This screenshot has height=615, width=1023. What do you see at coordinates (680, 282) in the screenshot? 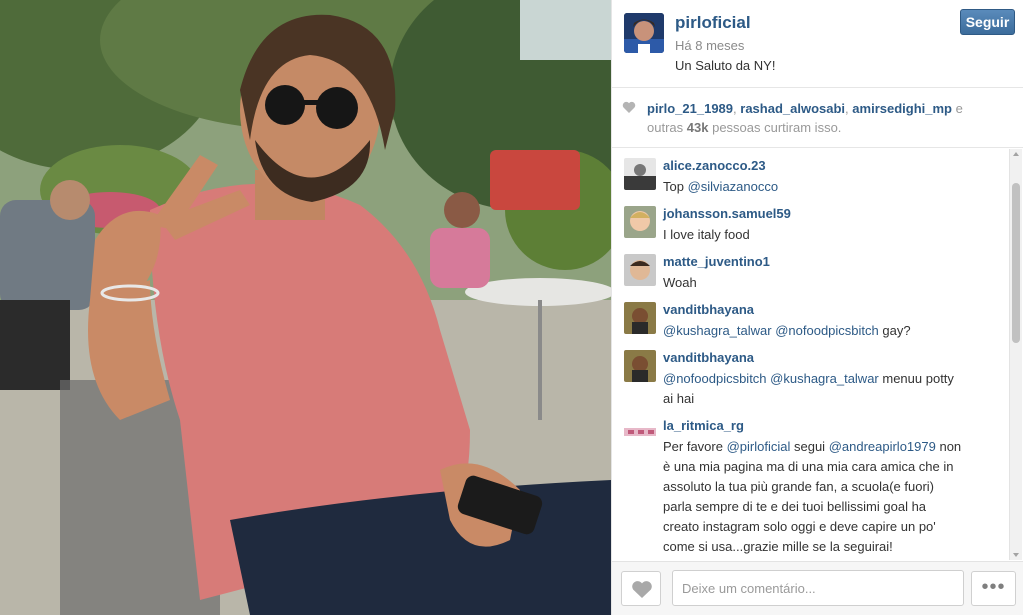
I see `comment-text-part: Woah` at bounding box center [680, 282].